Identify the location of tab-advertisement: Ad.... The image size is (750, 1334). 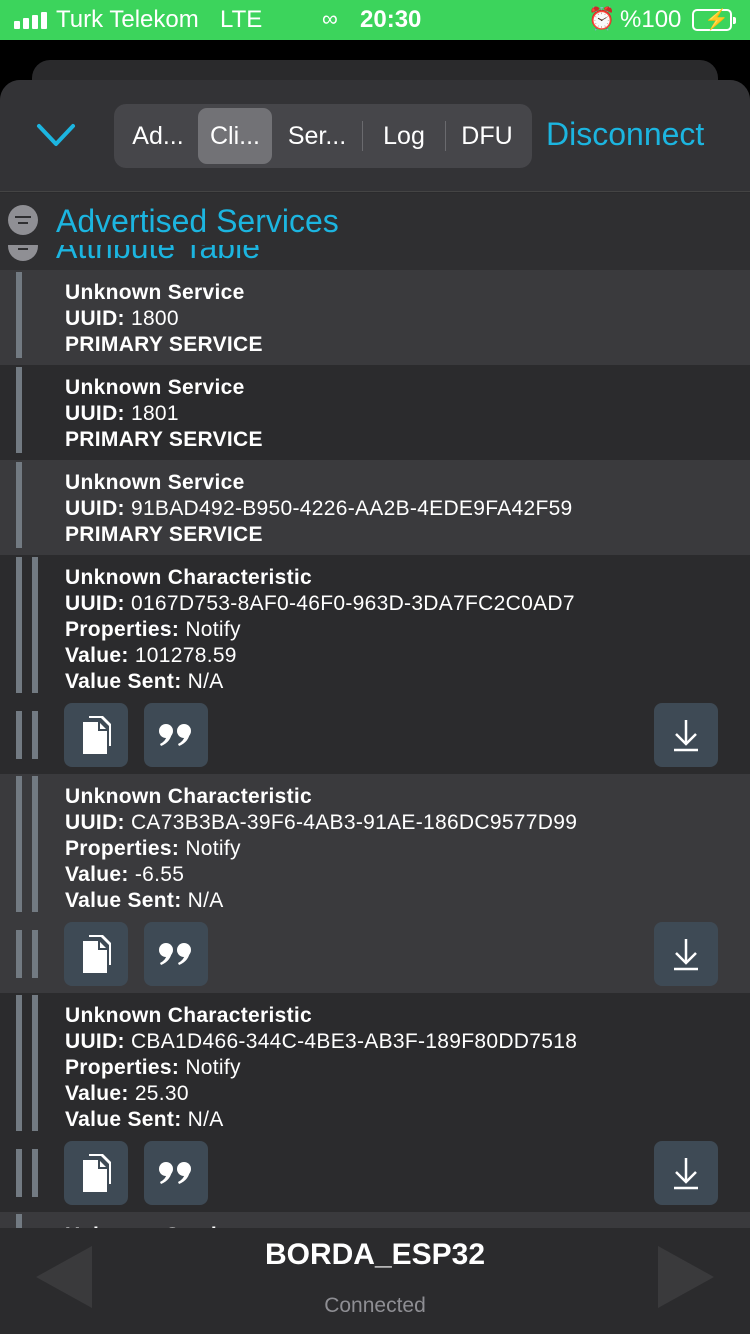
(158, 136).